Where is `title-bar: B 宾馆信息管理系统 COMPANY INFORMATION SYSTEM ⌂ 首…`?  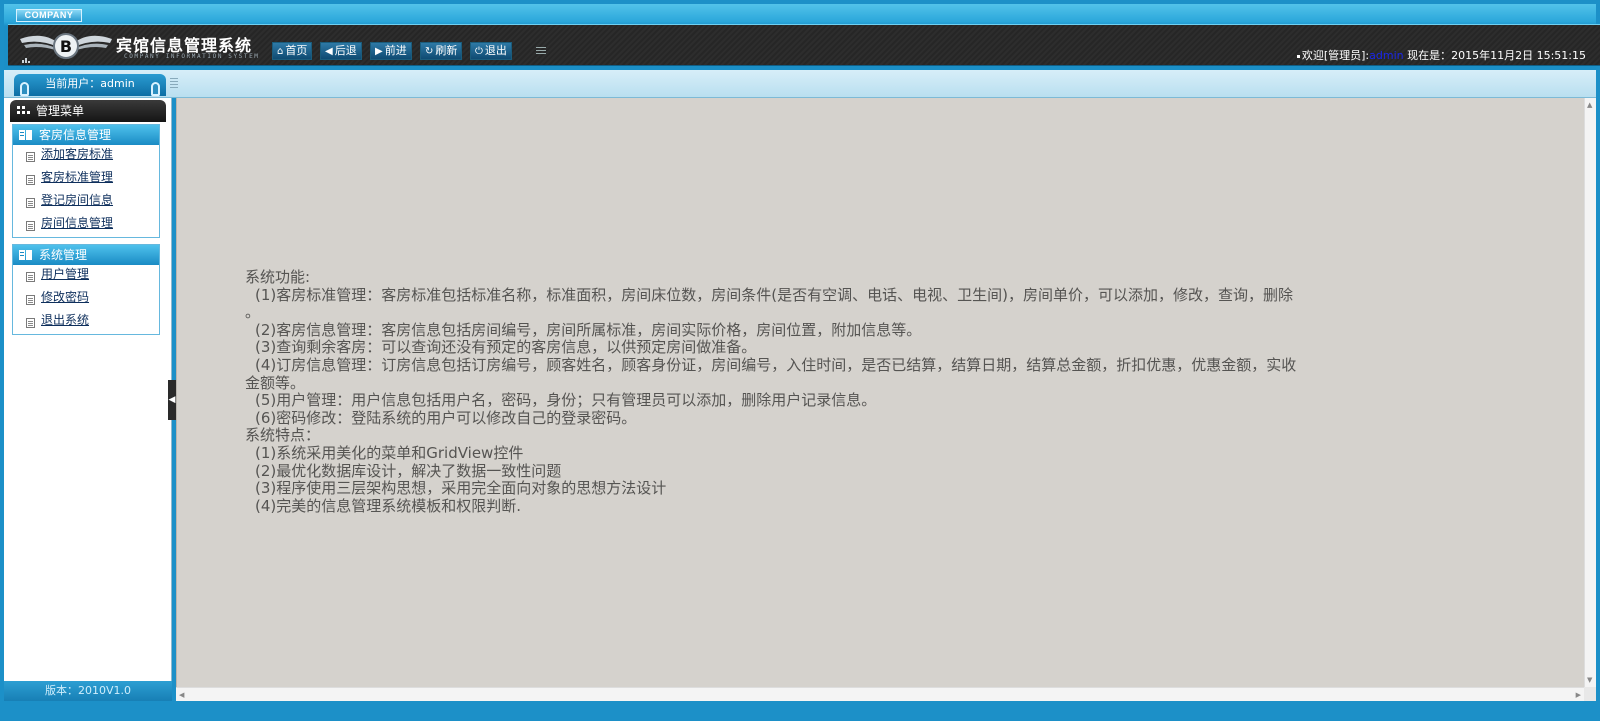 title-bar: B 宾馆信息管理系统 COMPANY INFORMATION SYSTEM ⌂ 首… is located at coordinates (804, 45).